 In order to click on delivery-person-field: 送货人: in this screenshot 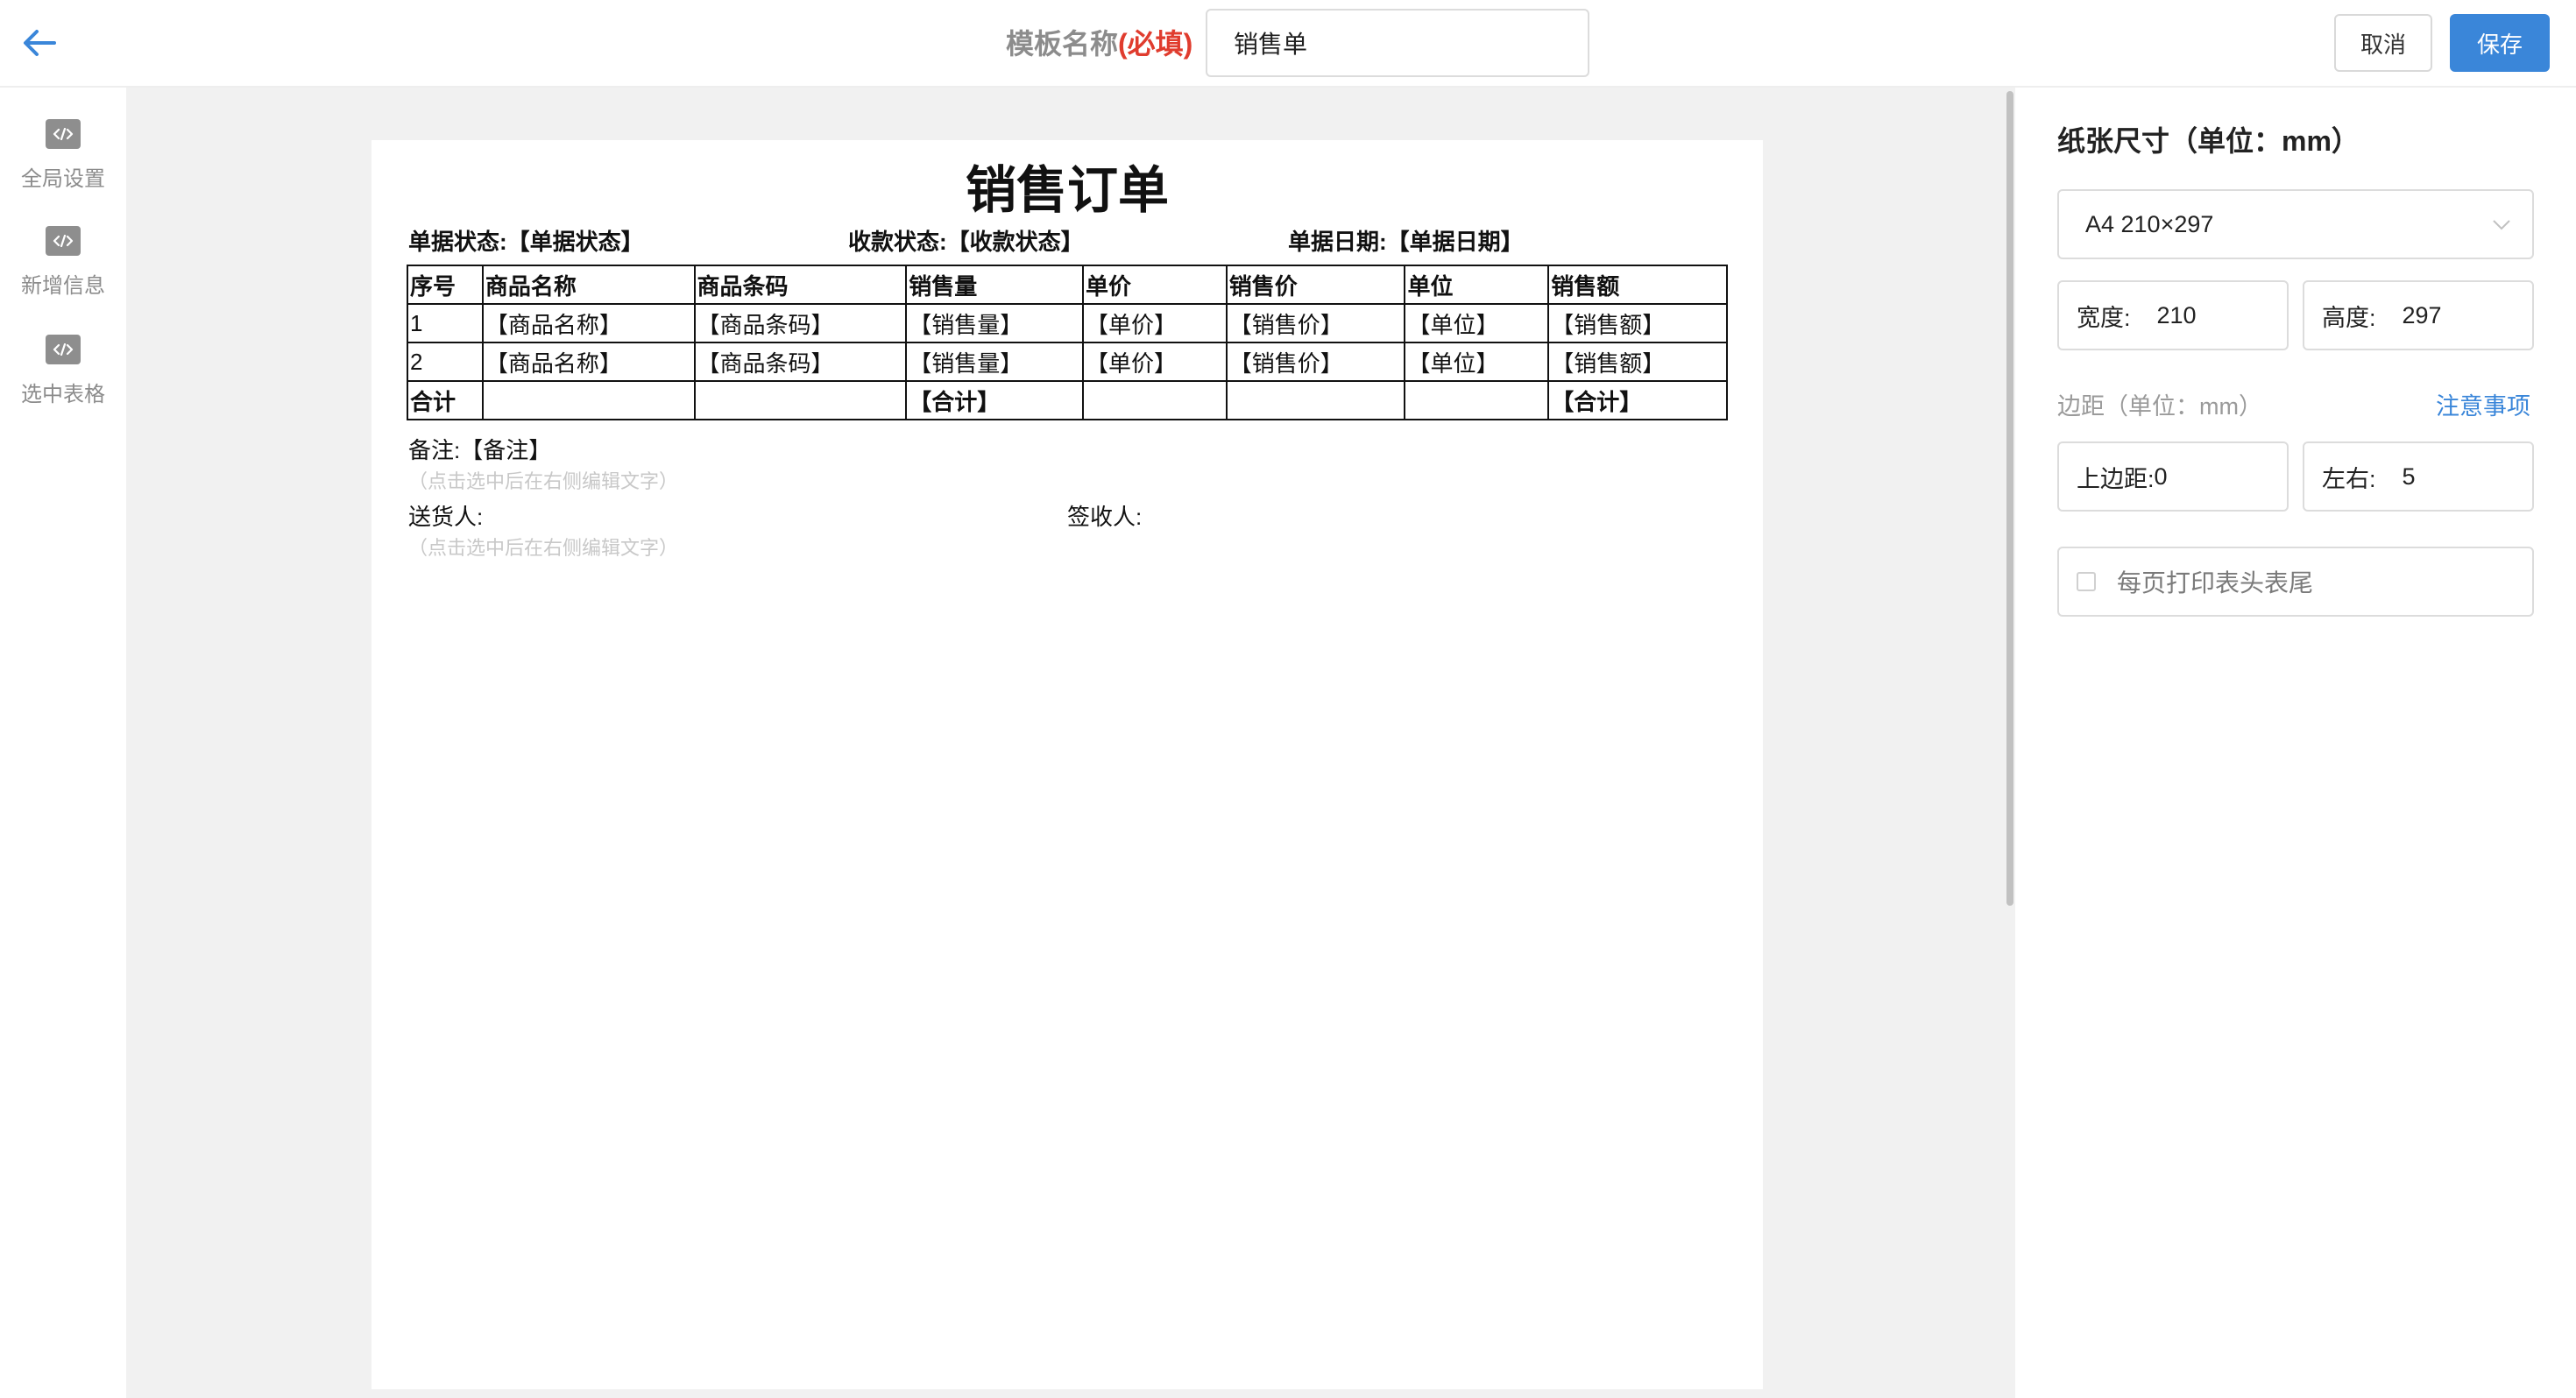, I will do `click(445, 515)`.